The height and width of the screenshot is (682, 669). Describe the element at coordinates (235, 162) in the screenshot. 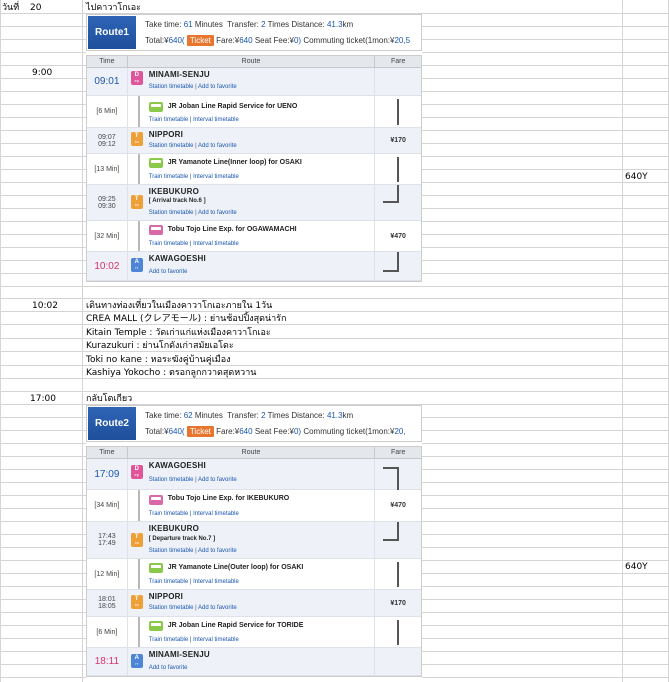

I see `line-name: JR Yamanote Line(Inner loop) for OSAKI` at that location.